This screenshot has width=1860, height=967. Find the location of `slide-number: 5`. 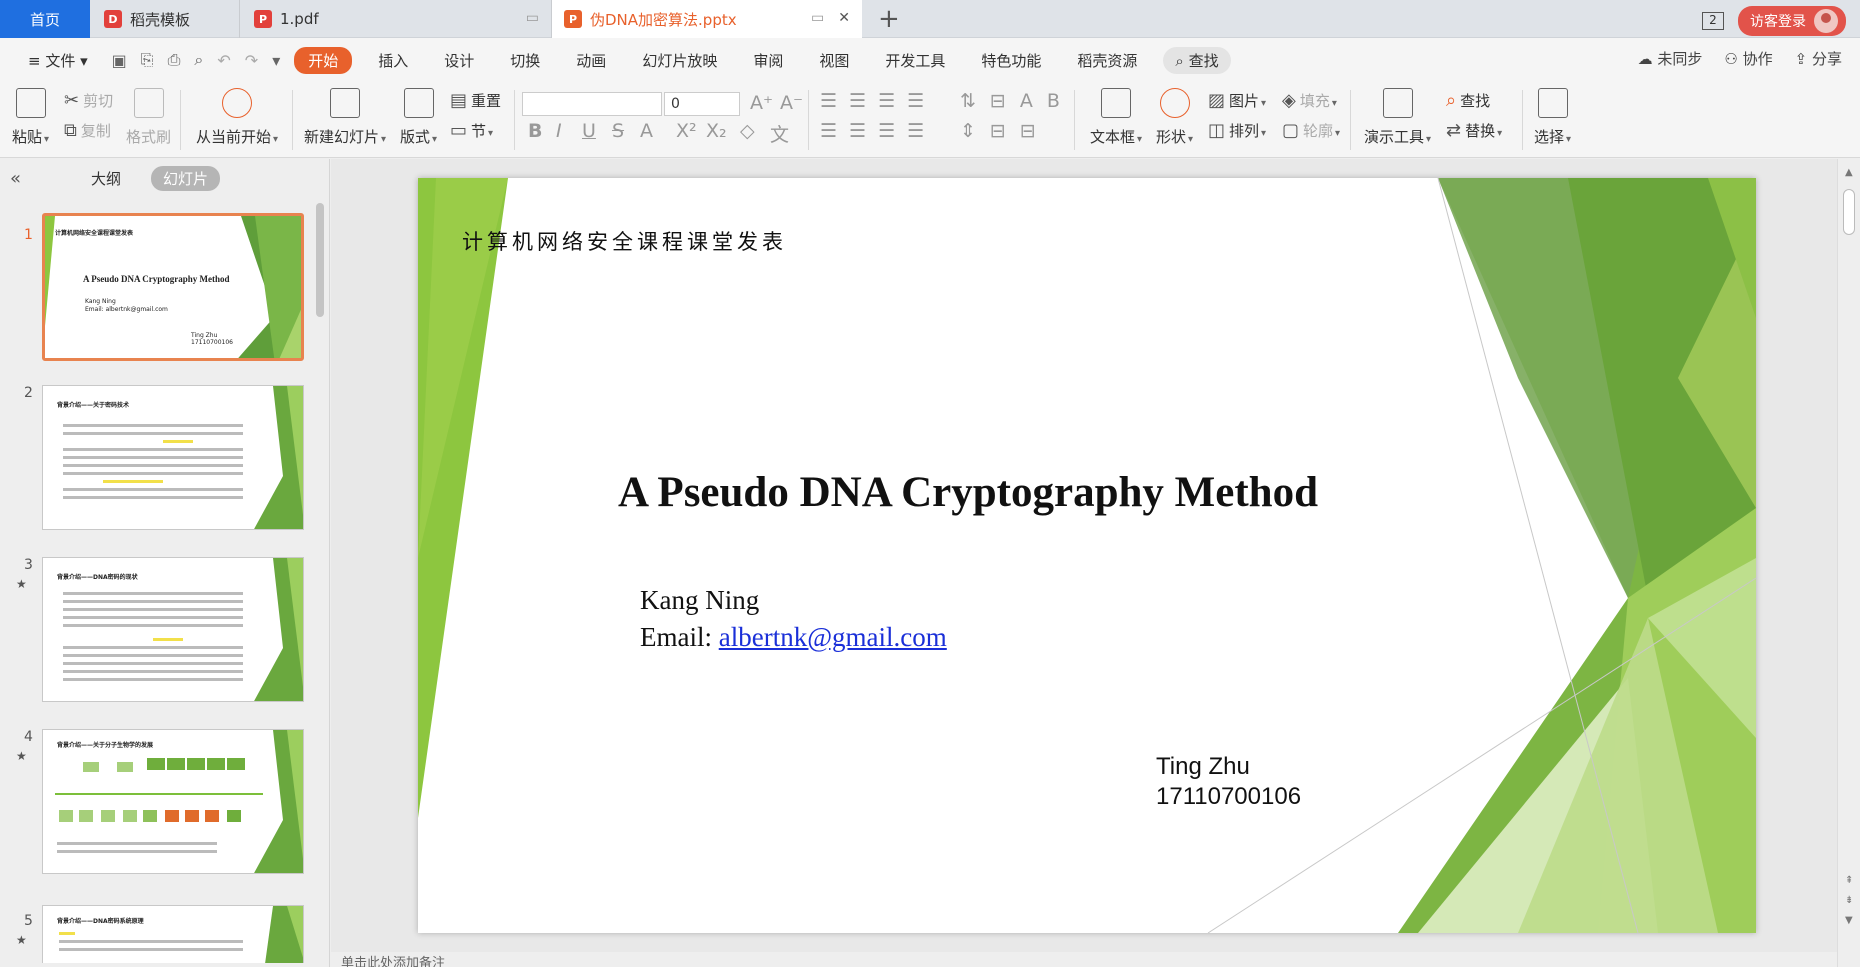

slide-number: 5 is located at coordinates (28, 921).